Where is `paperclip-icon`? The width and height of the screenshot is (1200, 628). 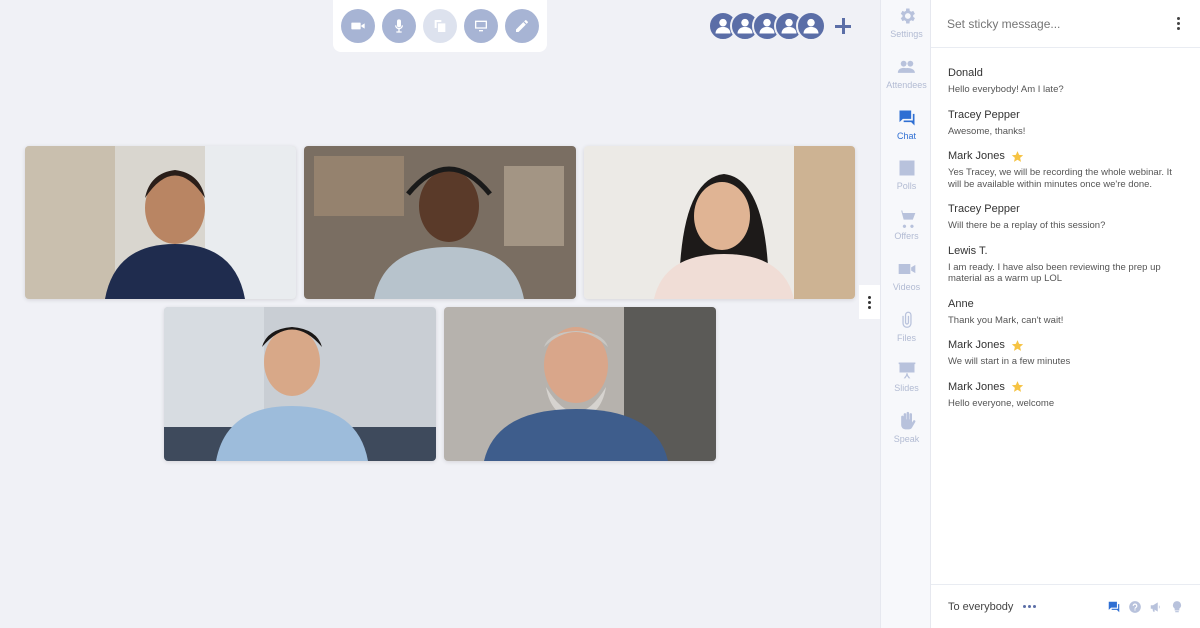
paperclip-icon is located at coordinates (906, 319).